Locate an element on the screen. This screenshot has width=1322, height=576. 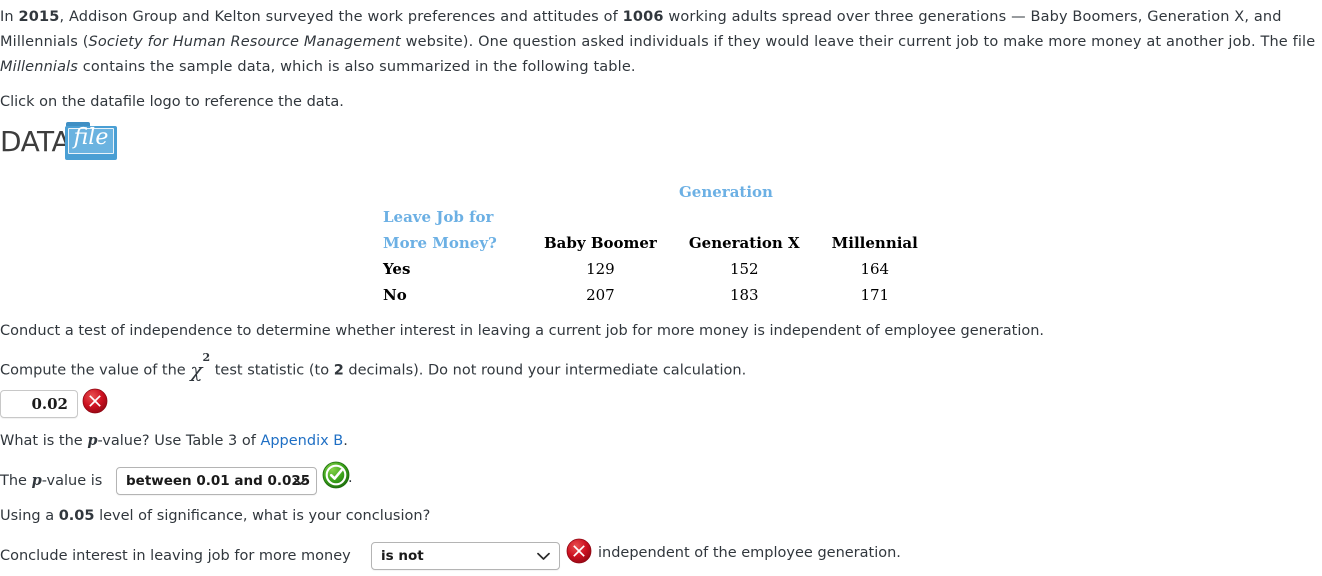
column-header-baby-boomer: Baby Boomer is located at coordinates (600, 243).